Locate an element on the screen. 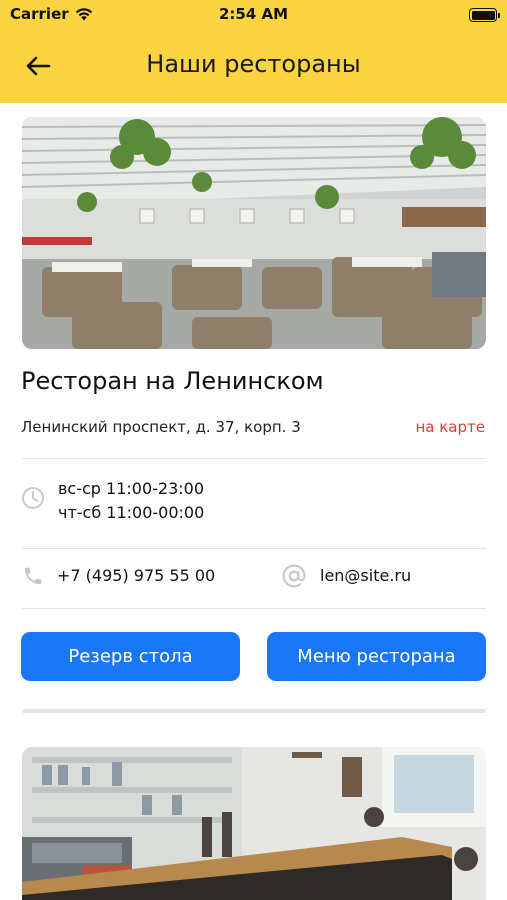  battery-icon is located at coordinates (484, 15).